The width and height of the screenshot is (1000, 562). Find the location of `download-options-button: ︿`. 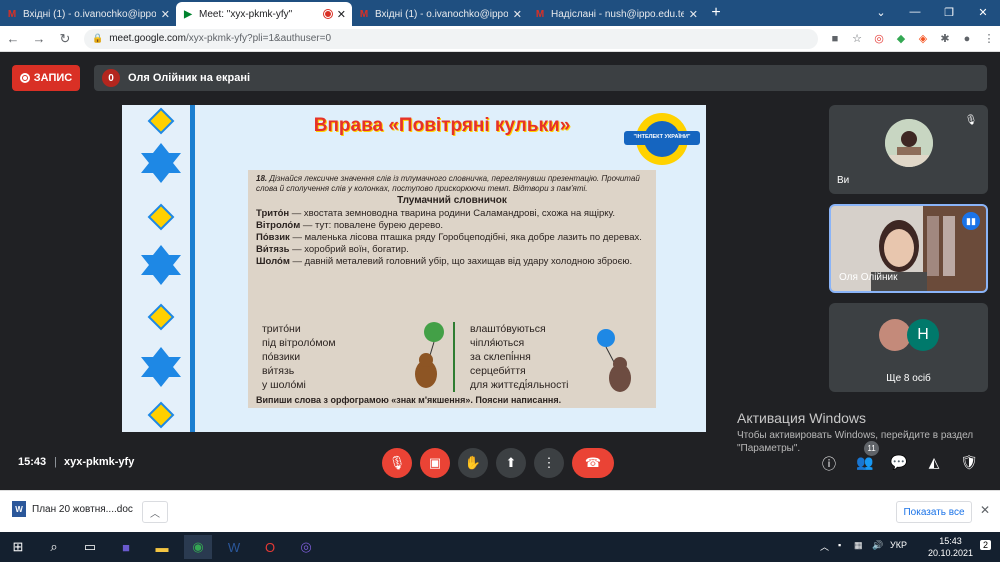

download-options-button: ︿ is located at coordinates (155, 512).